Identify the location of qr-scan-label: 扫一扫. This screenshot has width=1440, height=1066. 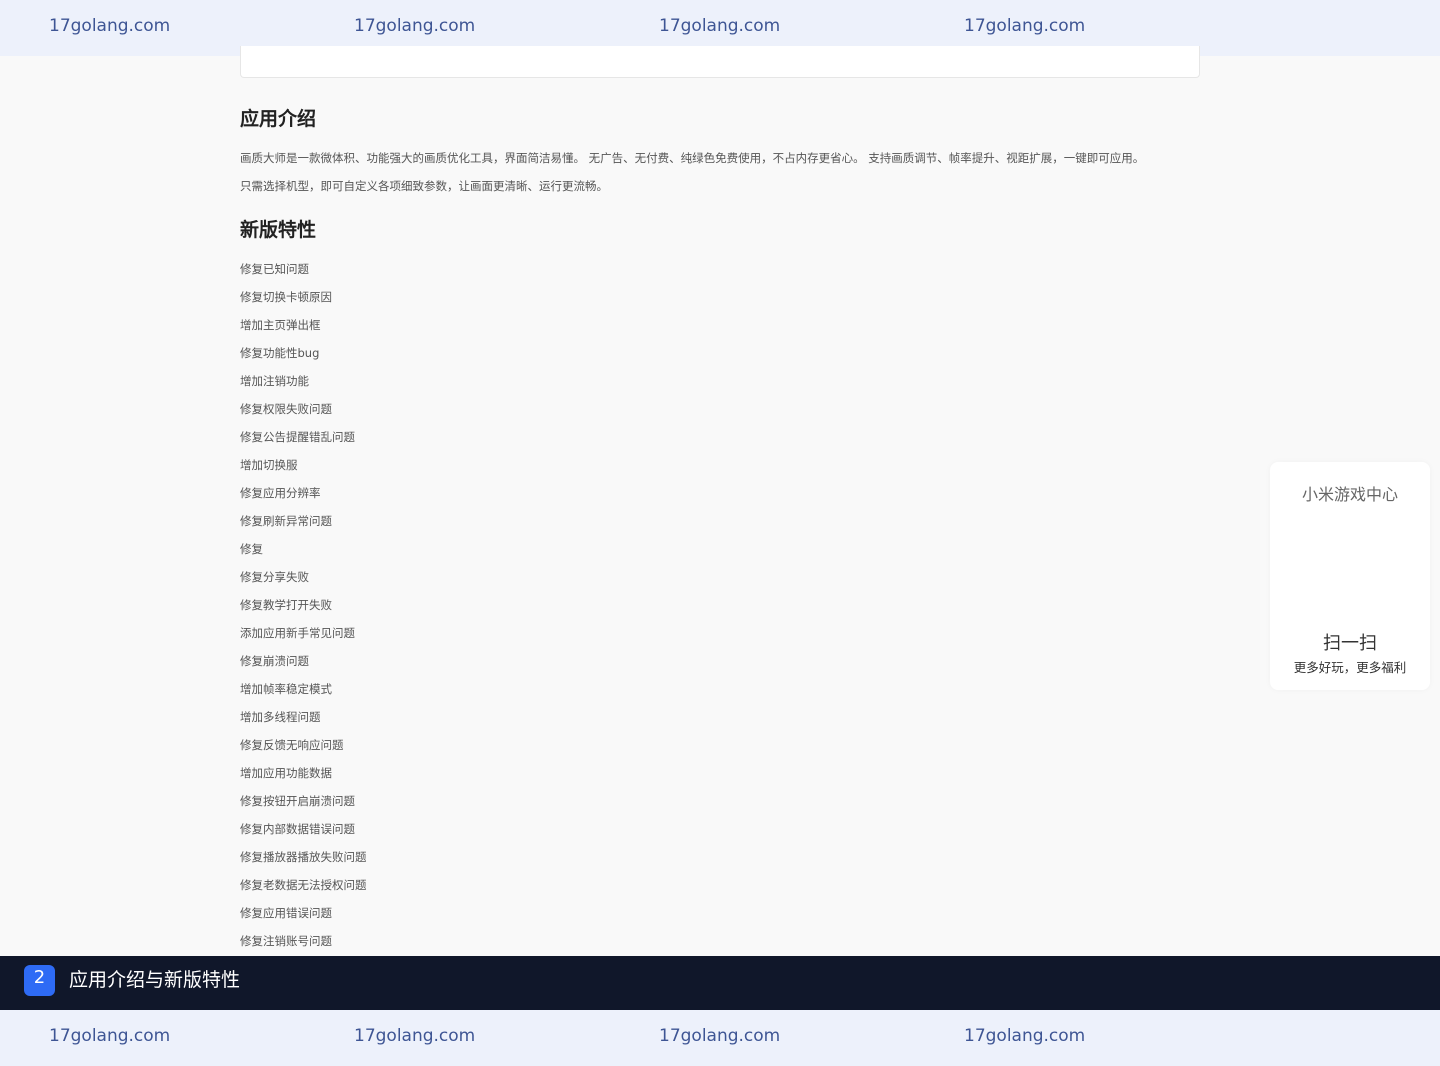
(1350, 643).